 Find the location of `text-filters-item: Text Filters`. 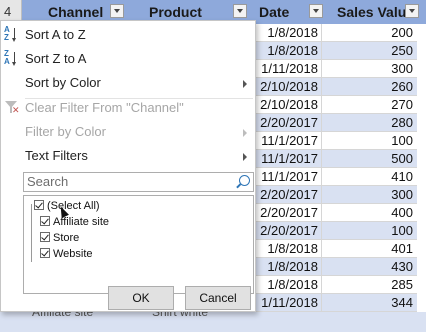

text-filters-item: Text Filters is located at coordinates (128, 156).